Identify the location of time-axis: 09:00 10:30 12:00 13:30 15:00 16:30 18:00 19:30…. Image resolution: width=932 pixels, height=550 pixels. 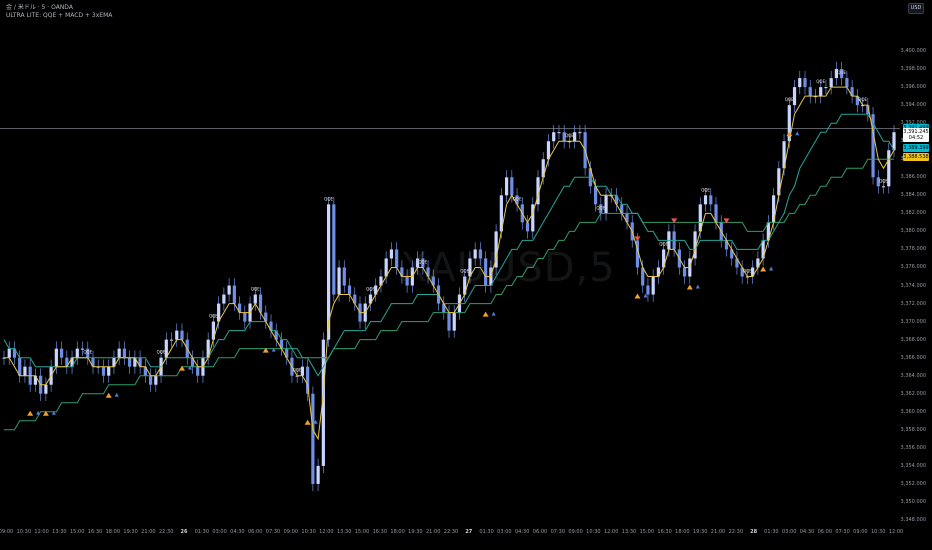
(452, 534).